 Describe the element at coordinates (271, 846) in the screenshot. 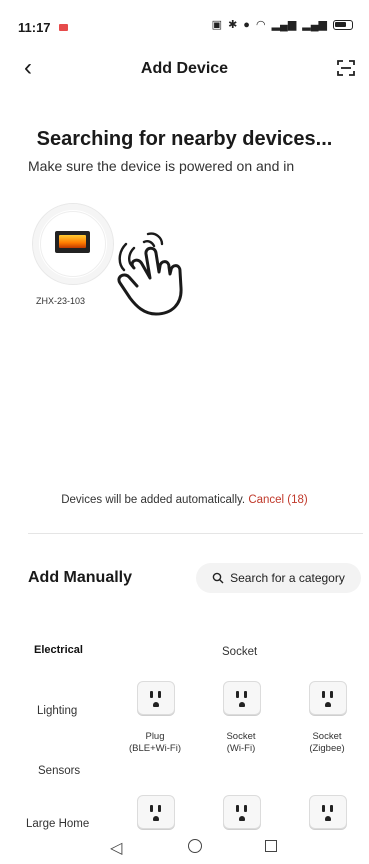

I see `nav-recent-icon` at that location.